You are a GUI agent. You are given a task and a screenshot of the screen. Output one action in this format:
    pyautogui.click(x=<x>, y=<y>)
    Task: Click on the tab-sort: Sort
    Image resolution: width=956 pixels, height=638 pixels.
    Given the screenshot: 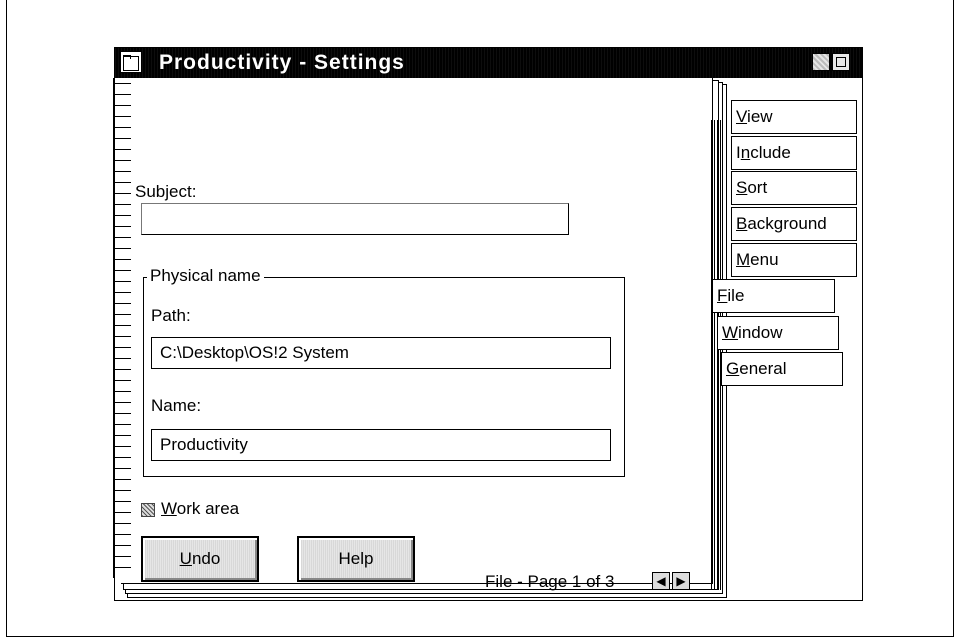 What is the action you would take?
    pyautogui.click(x=794, y=188)
    